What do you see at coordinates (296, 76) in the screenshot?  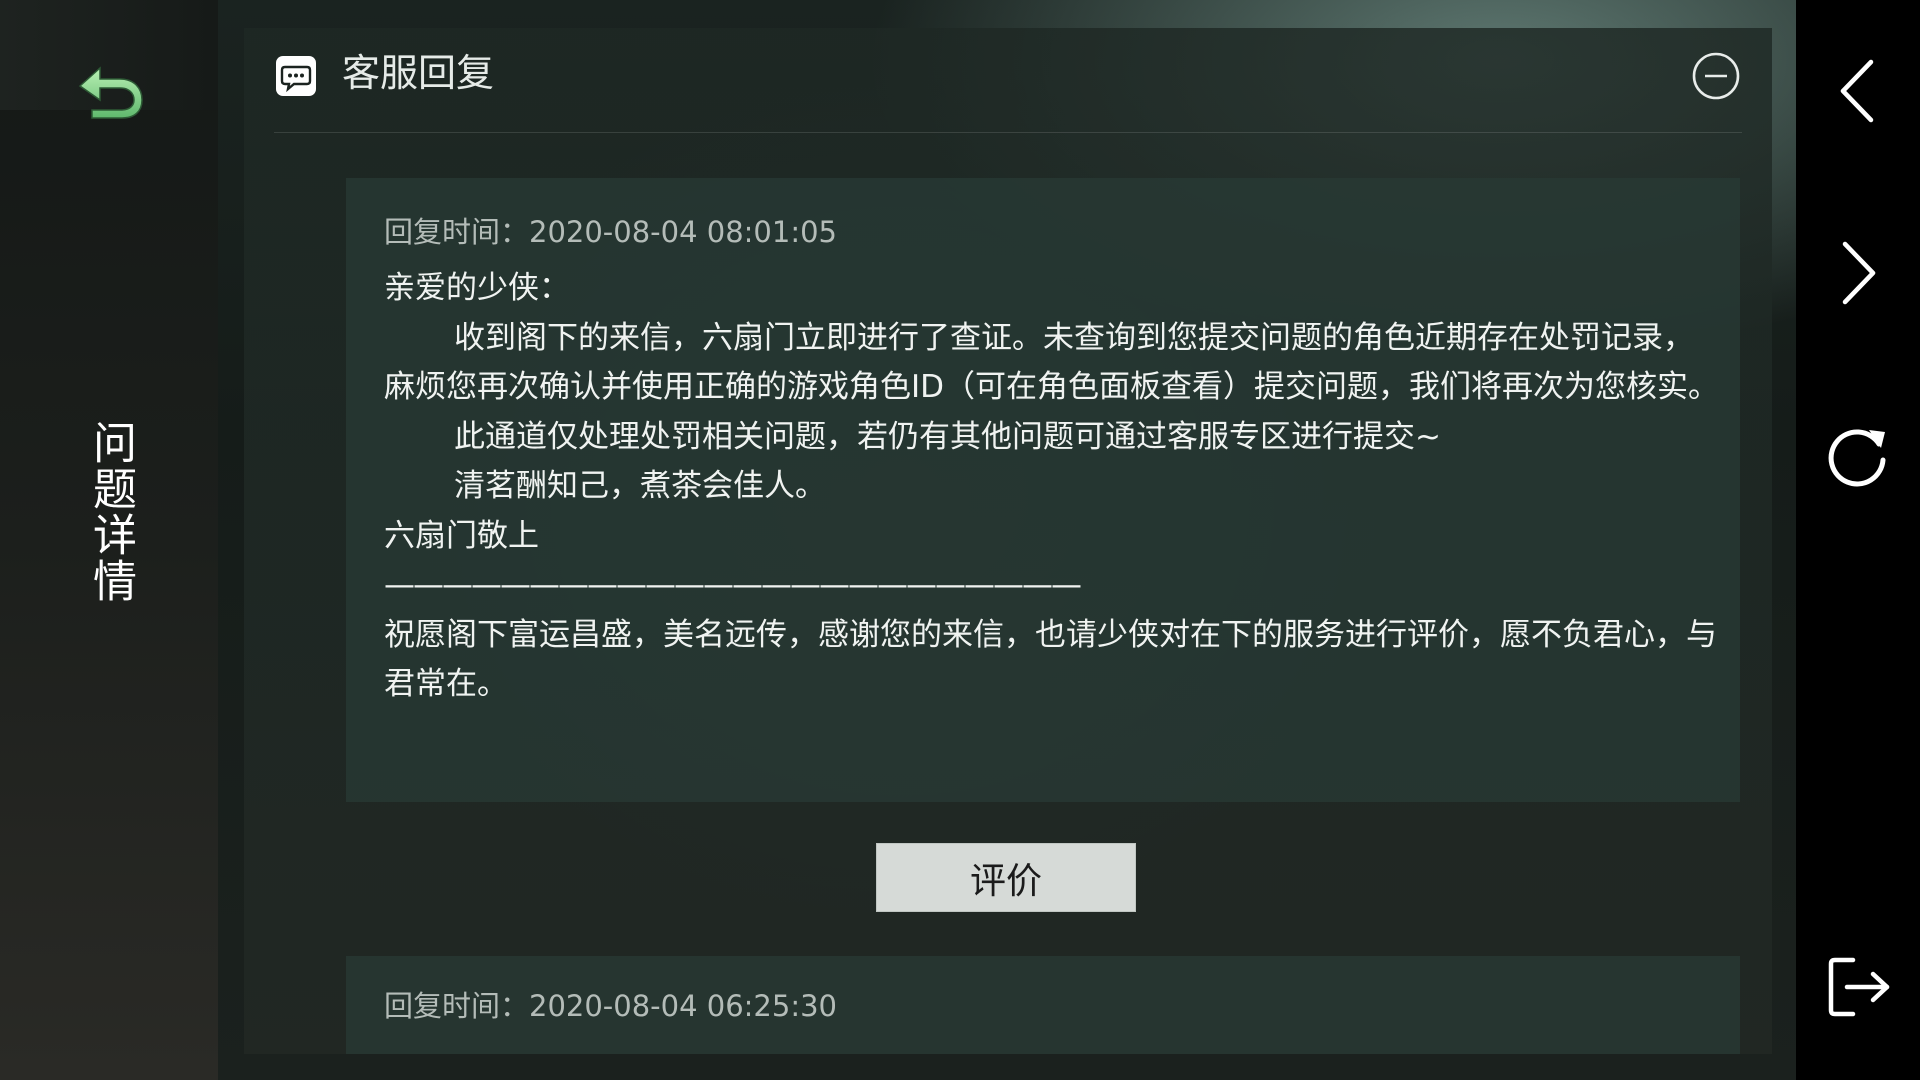 I see `chat-bubble-icon` at bounding box center [296, 76].